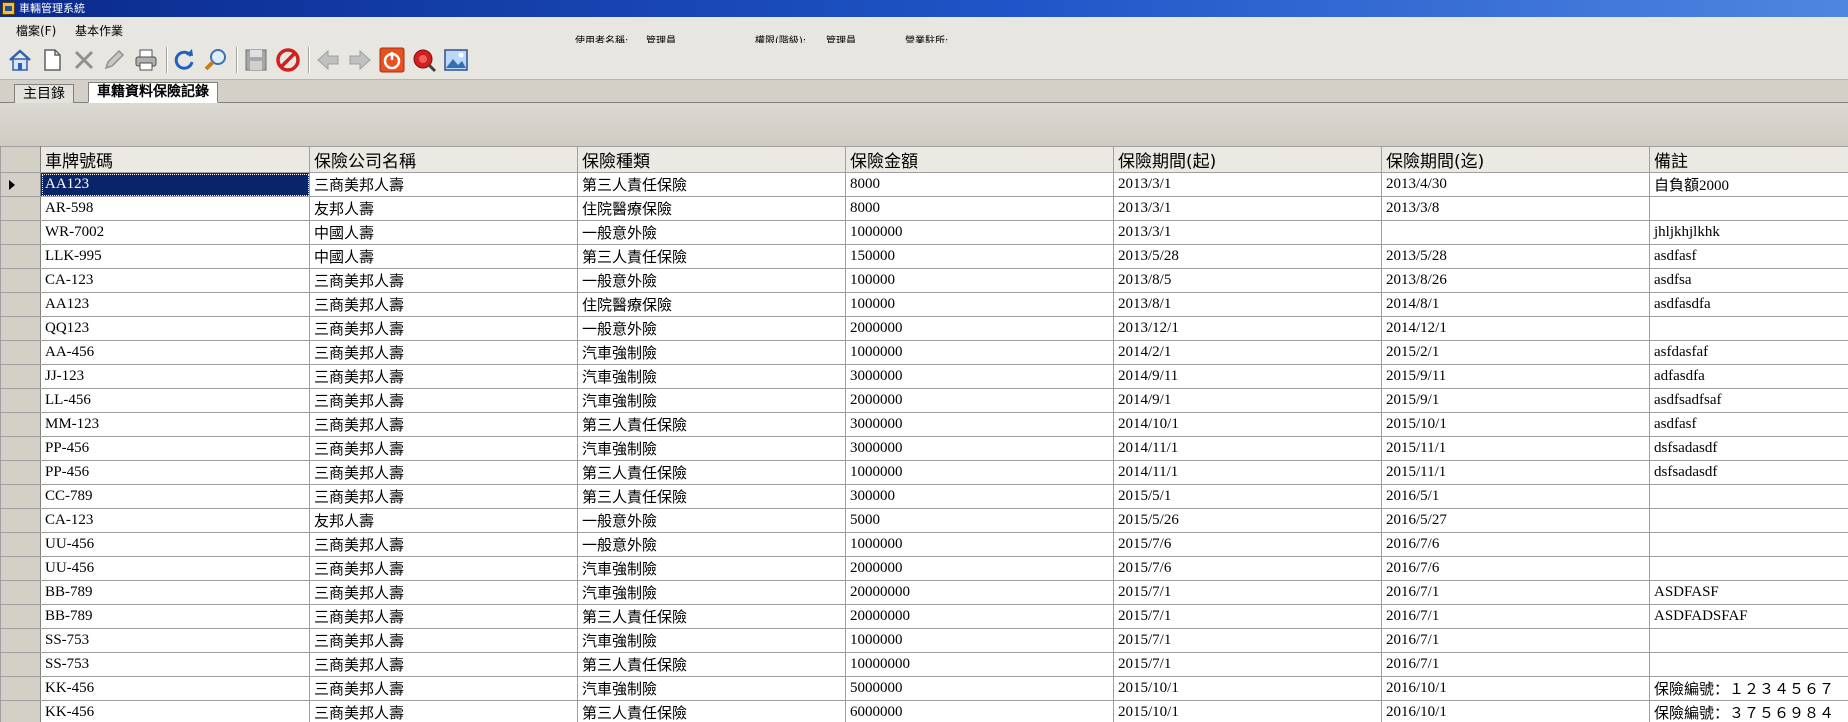 Image resolution: width=1848 pixels, height=722 pixels. Describe the element at coordinates (20, 60) in the screenshot. I see `home-icon` at that location.